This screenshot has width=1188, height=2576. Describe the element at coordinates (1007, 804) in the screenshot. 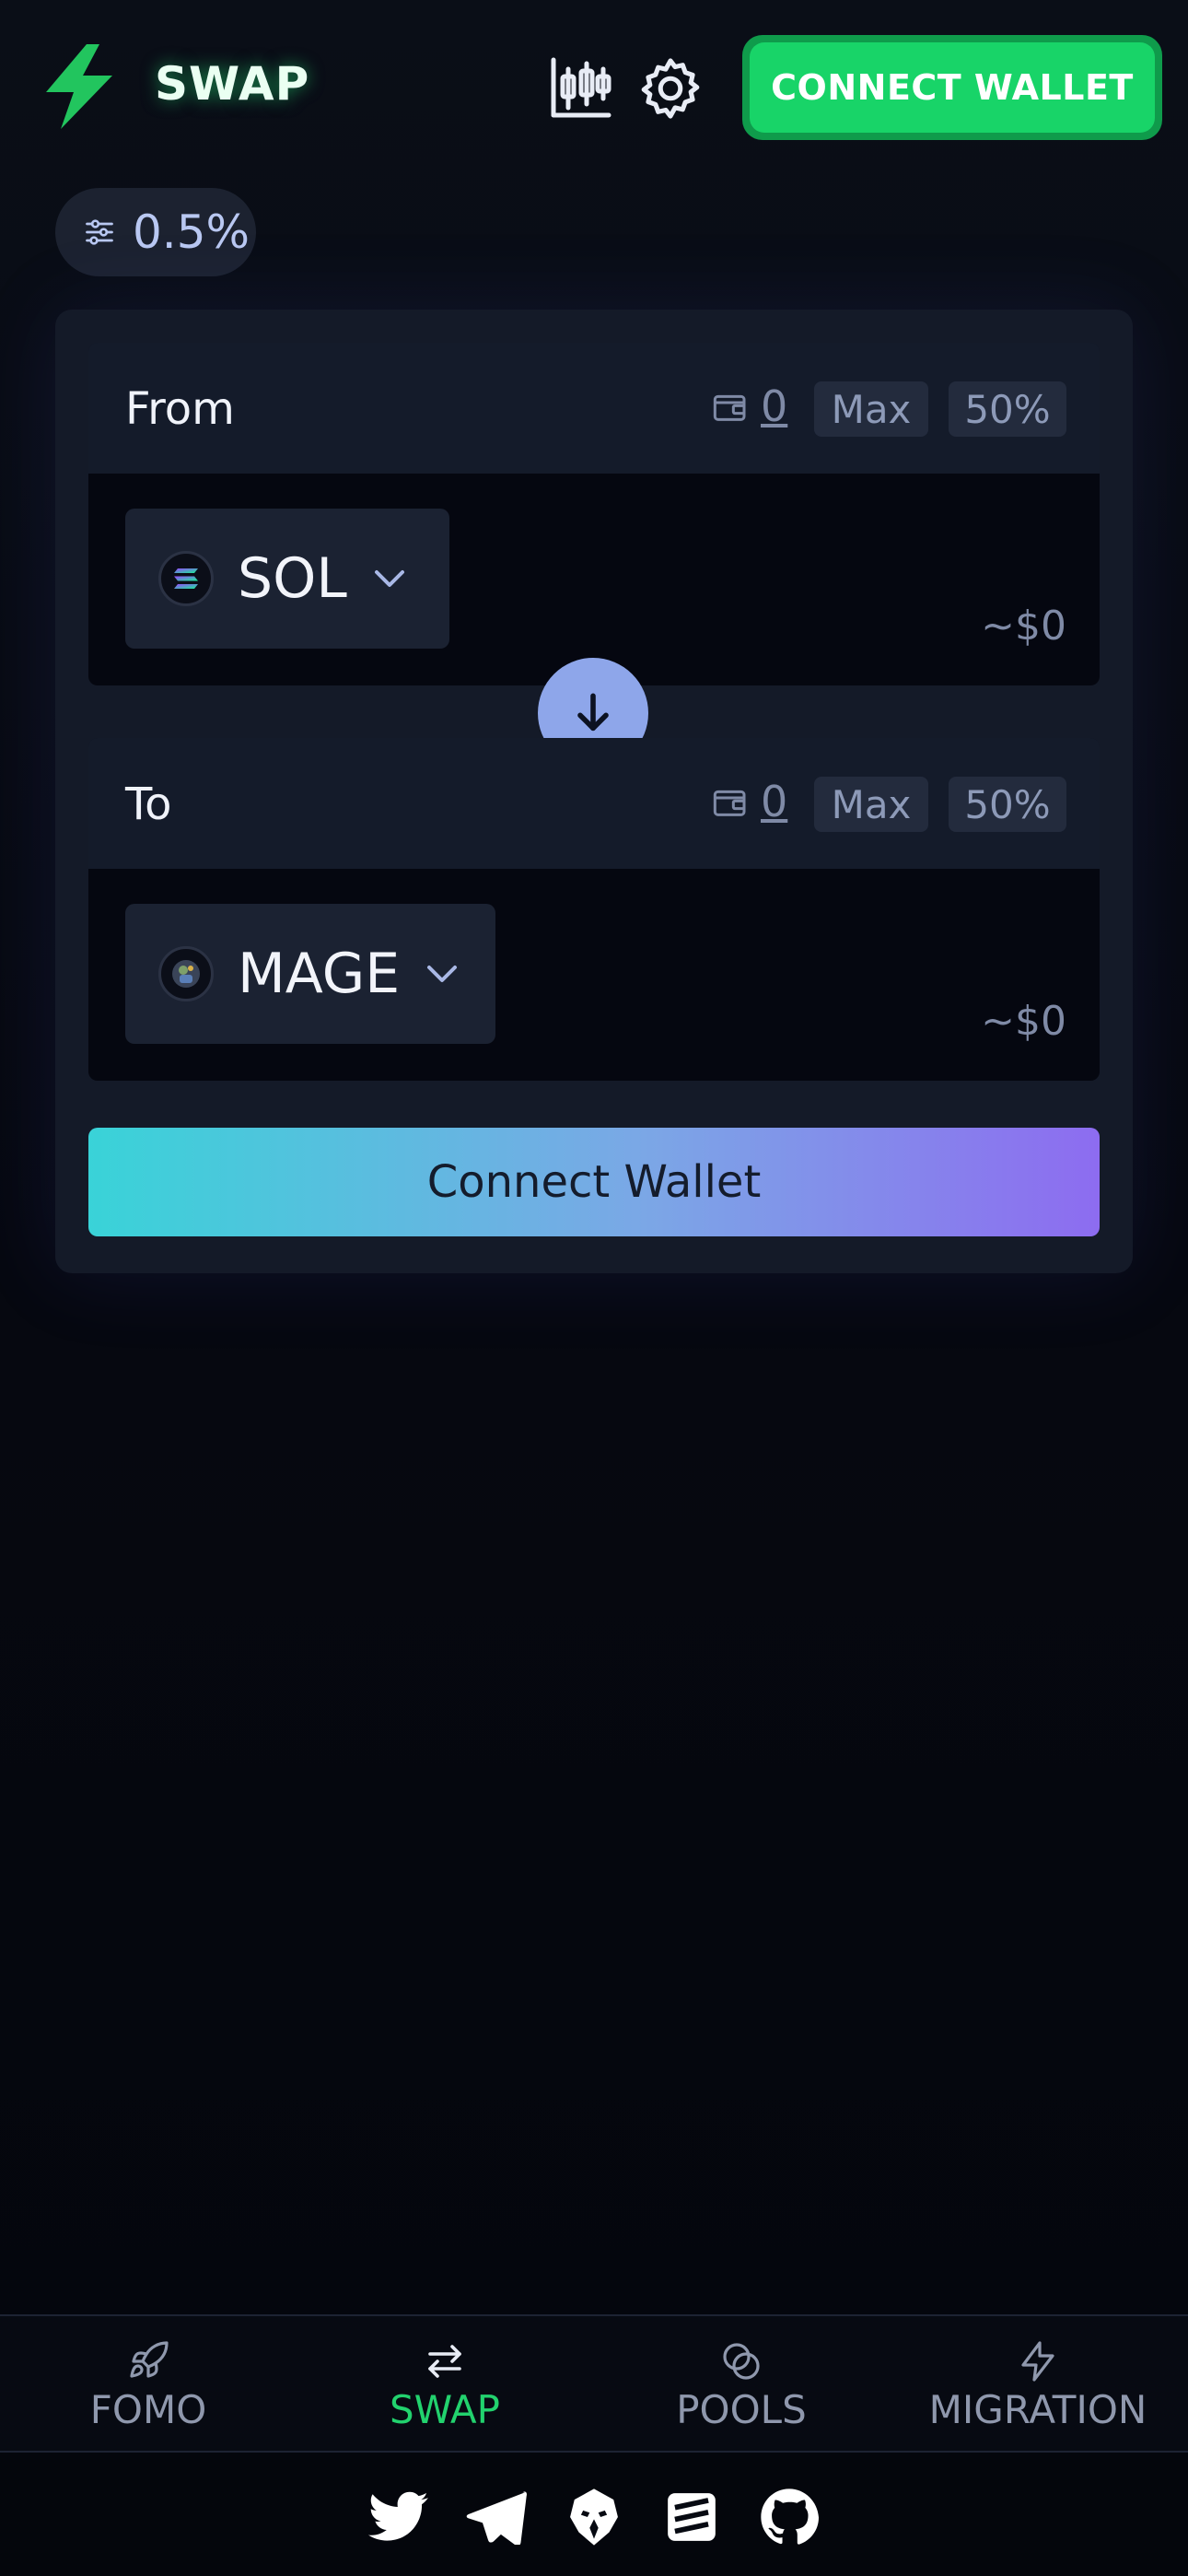

I see `to-half-button: 50%` at that location.